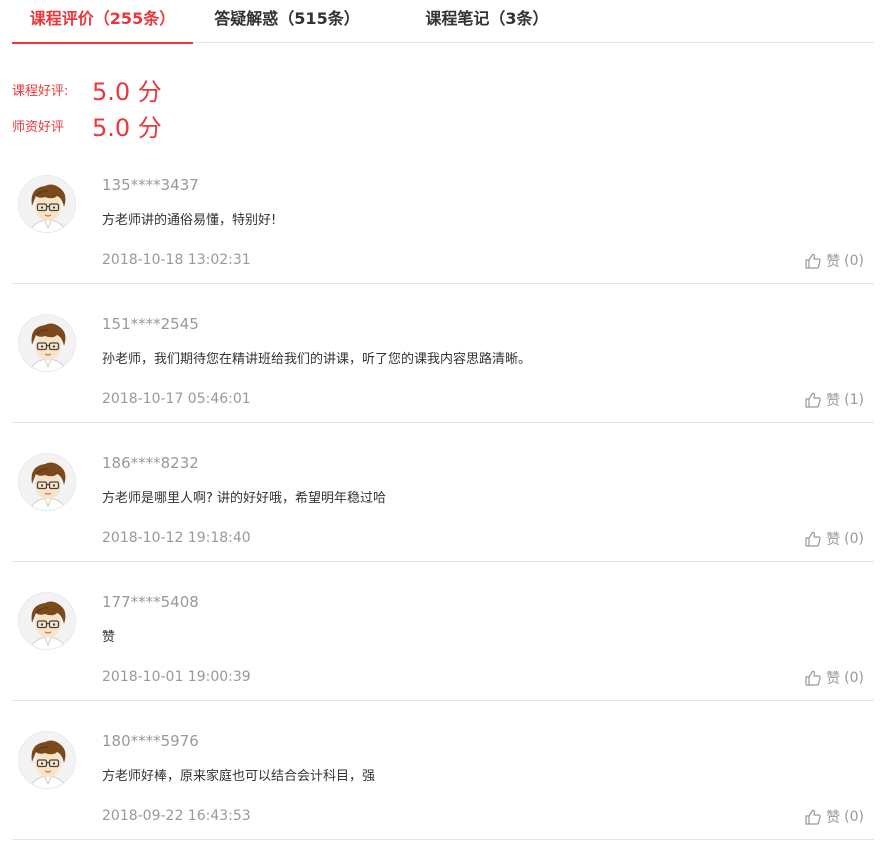  What do you see at coordinates (102, 22) in the screenshot?
I see `tab-course-reviews: 课程评价（255条）` at bounding box center [102, 22].